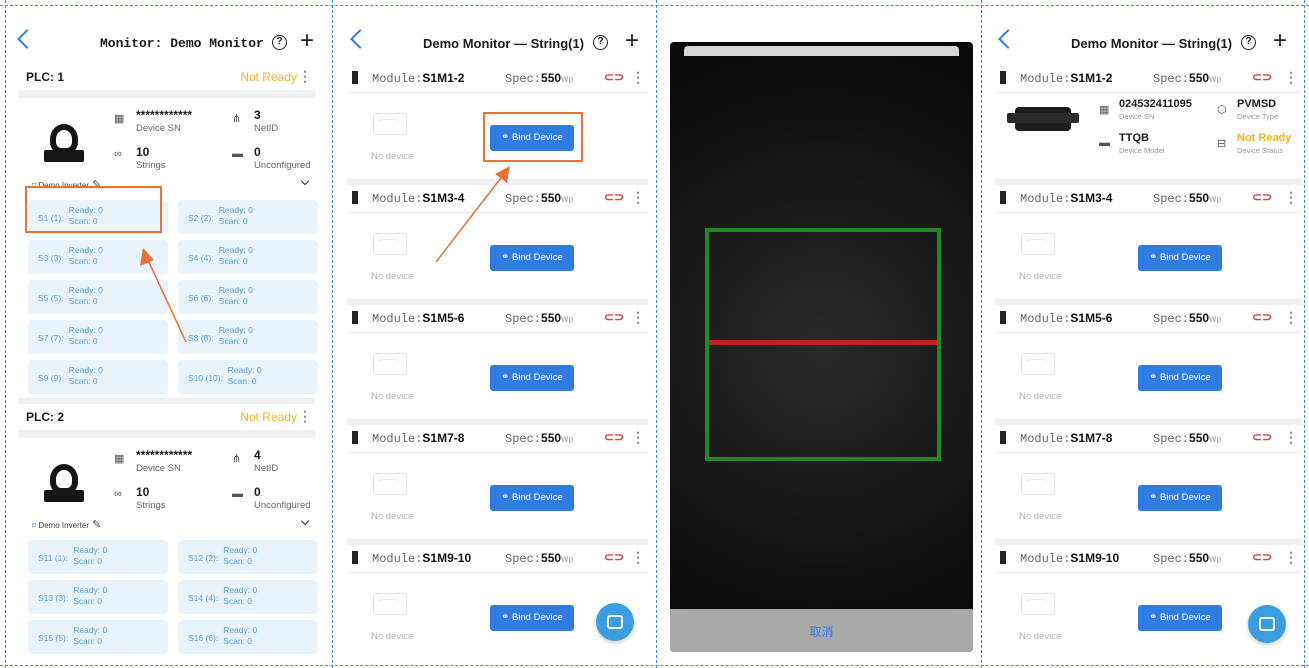 Image resolution: width=1309 pixels, height=668 pixels. Describe the element at coordinates (494, 44) in the screenshot. I see `nav-bar: Demo Monitor — String(1)? +` at that location.